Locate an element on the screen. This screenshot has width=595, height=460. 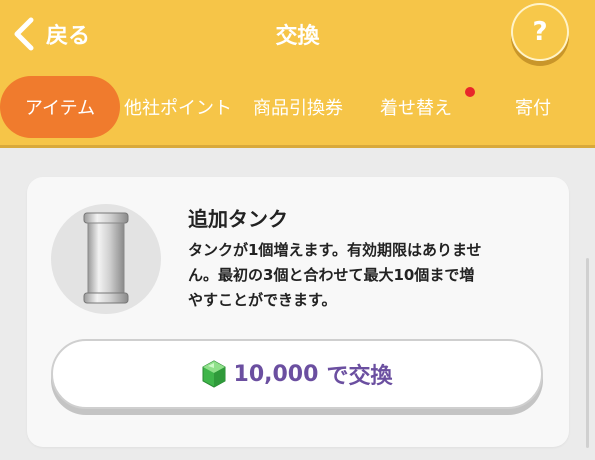
help-button: ? is located at coordinates (540, 32).